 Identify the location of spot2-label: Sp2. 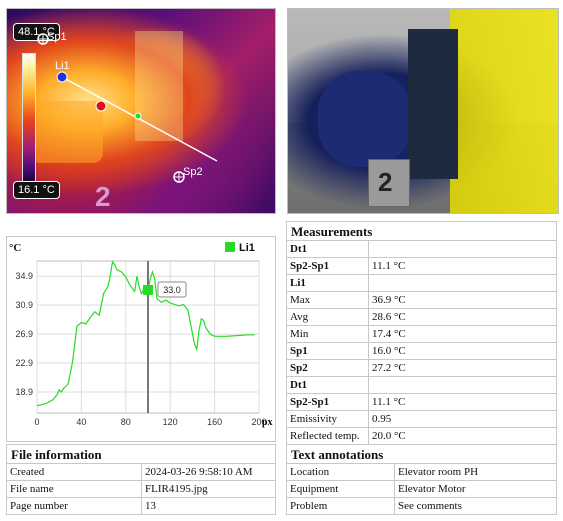
(193, 172).